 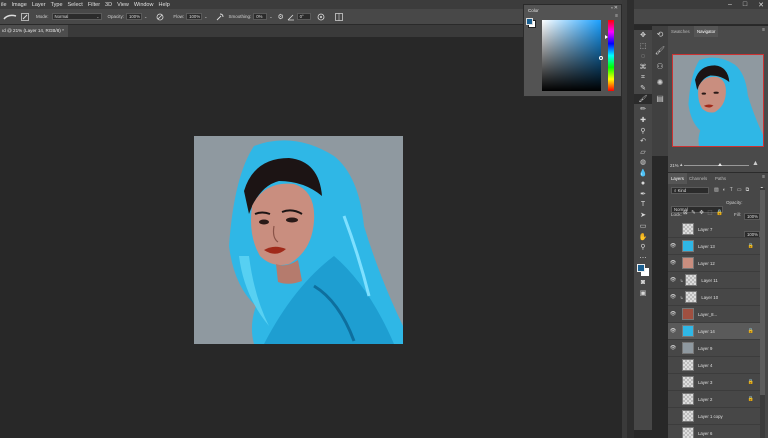 What do you see at coordinates (660, 34) in the screenshot?
I see `history-icon: ⟲` at bounding box center [660, 34].